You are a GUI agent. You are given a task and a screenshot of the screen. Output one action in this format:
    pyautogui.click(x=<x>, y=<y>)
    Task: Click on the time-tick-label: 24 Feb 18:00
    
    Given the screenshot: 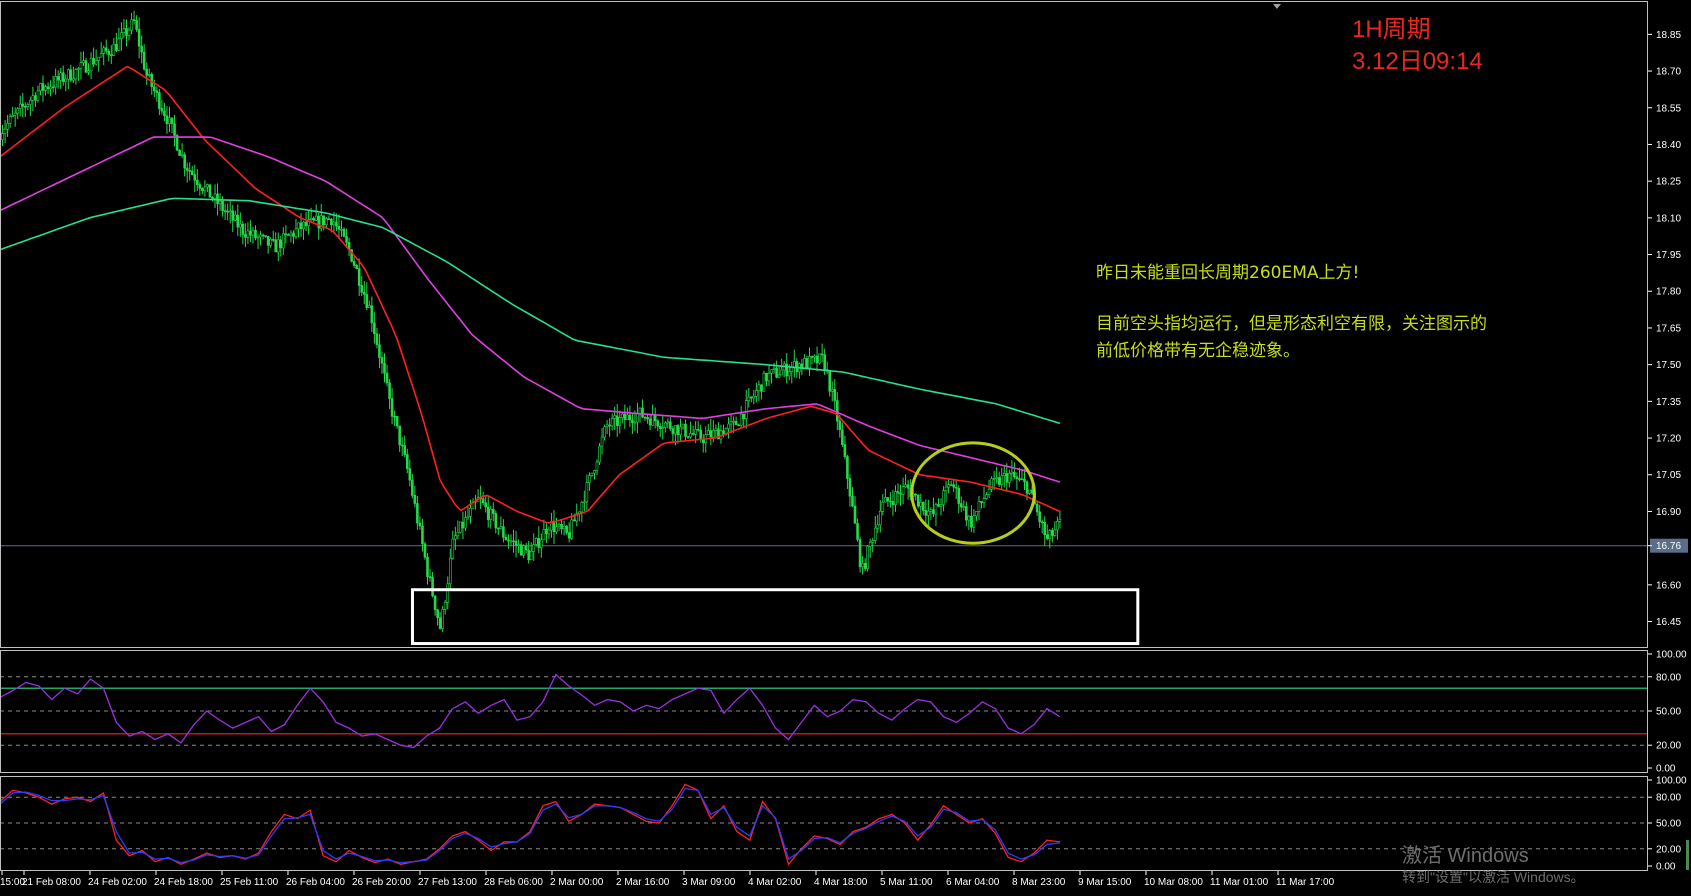 What is the action you would take?
    pyautogui.click(x=183, y=882)
    